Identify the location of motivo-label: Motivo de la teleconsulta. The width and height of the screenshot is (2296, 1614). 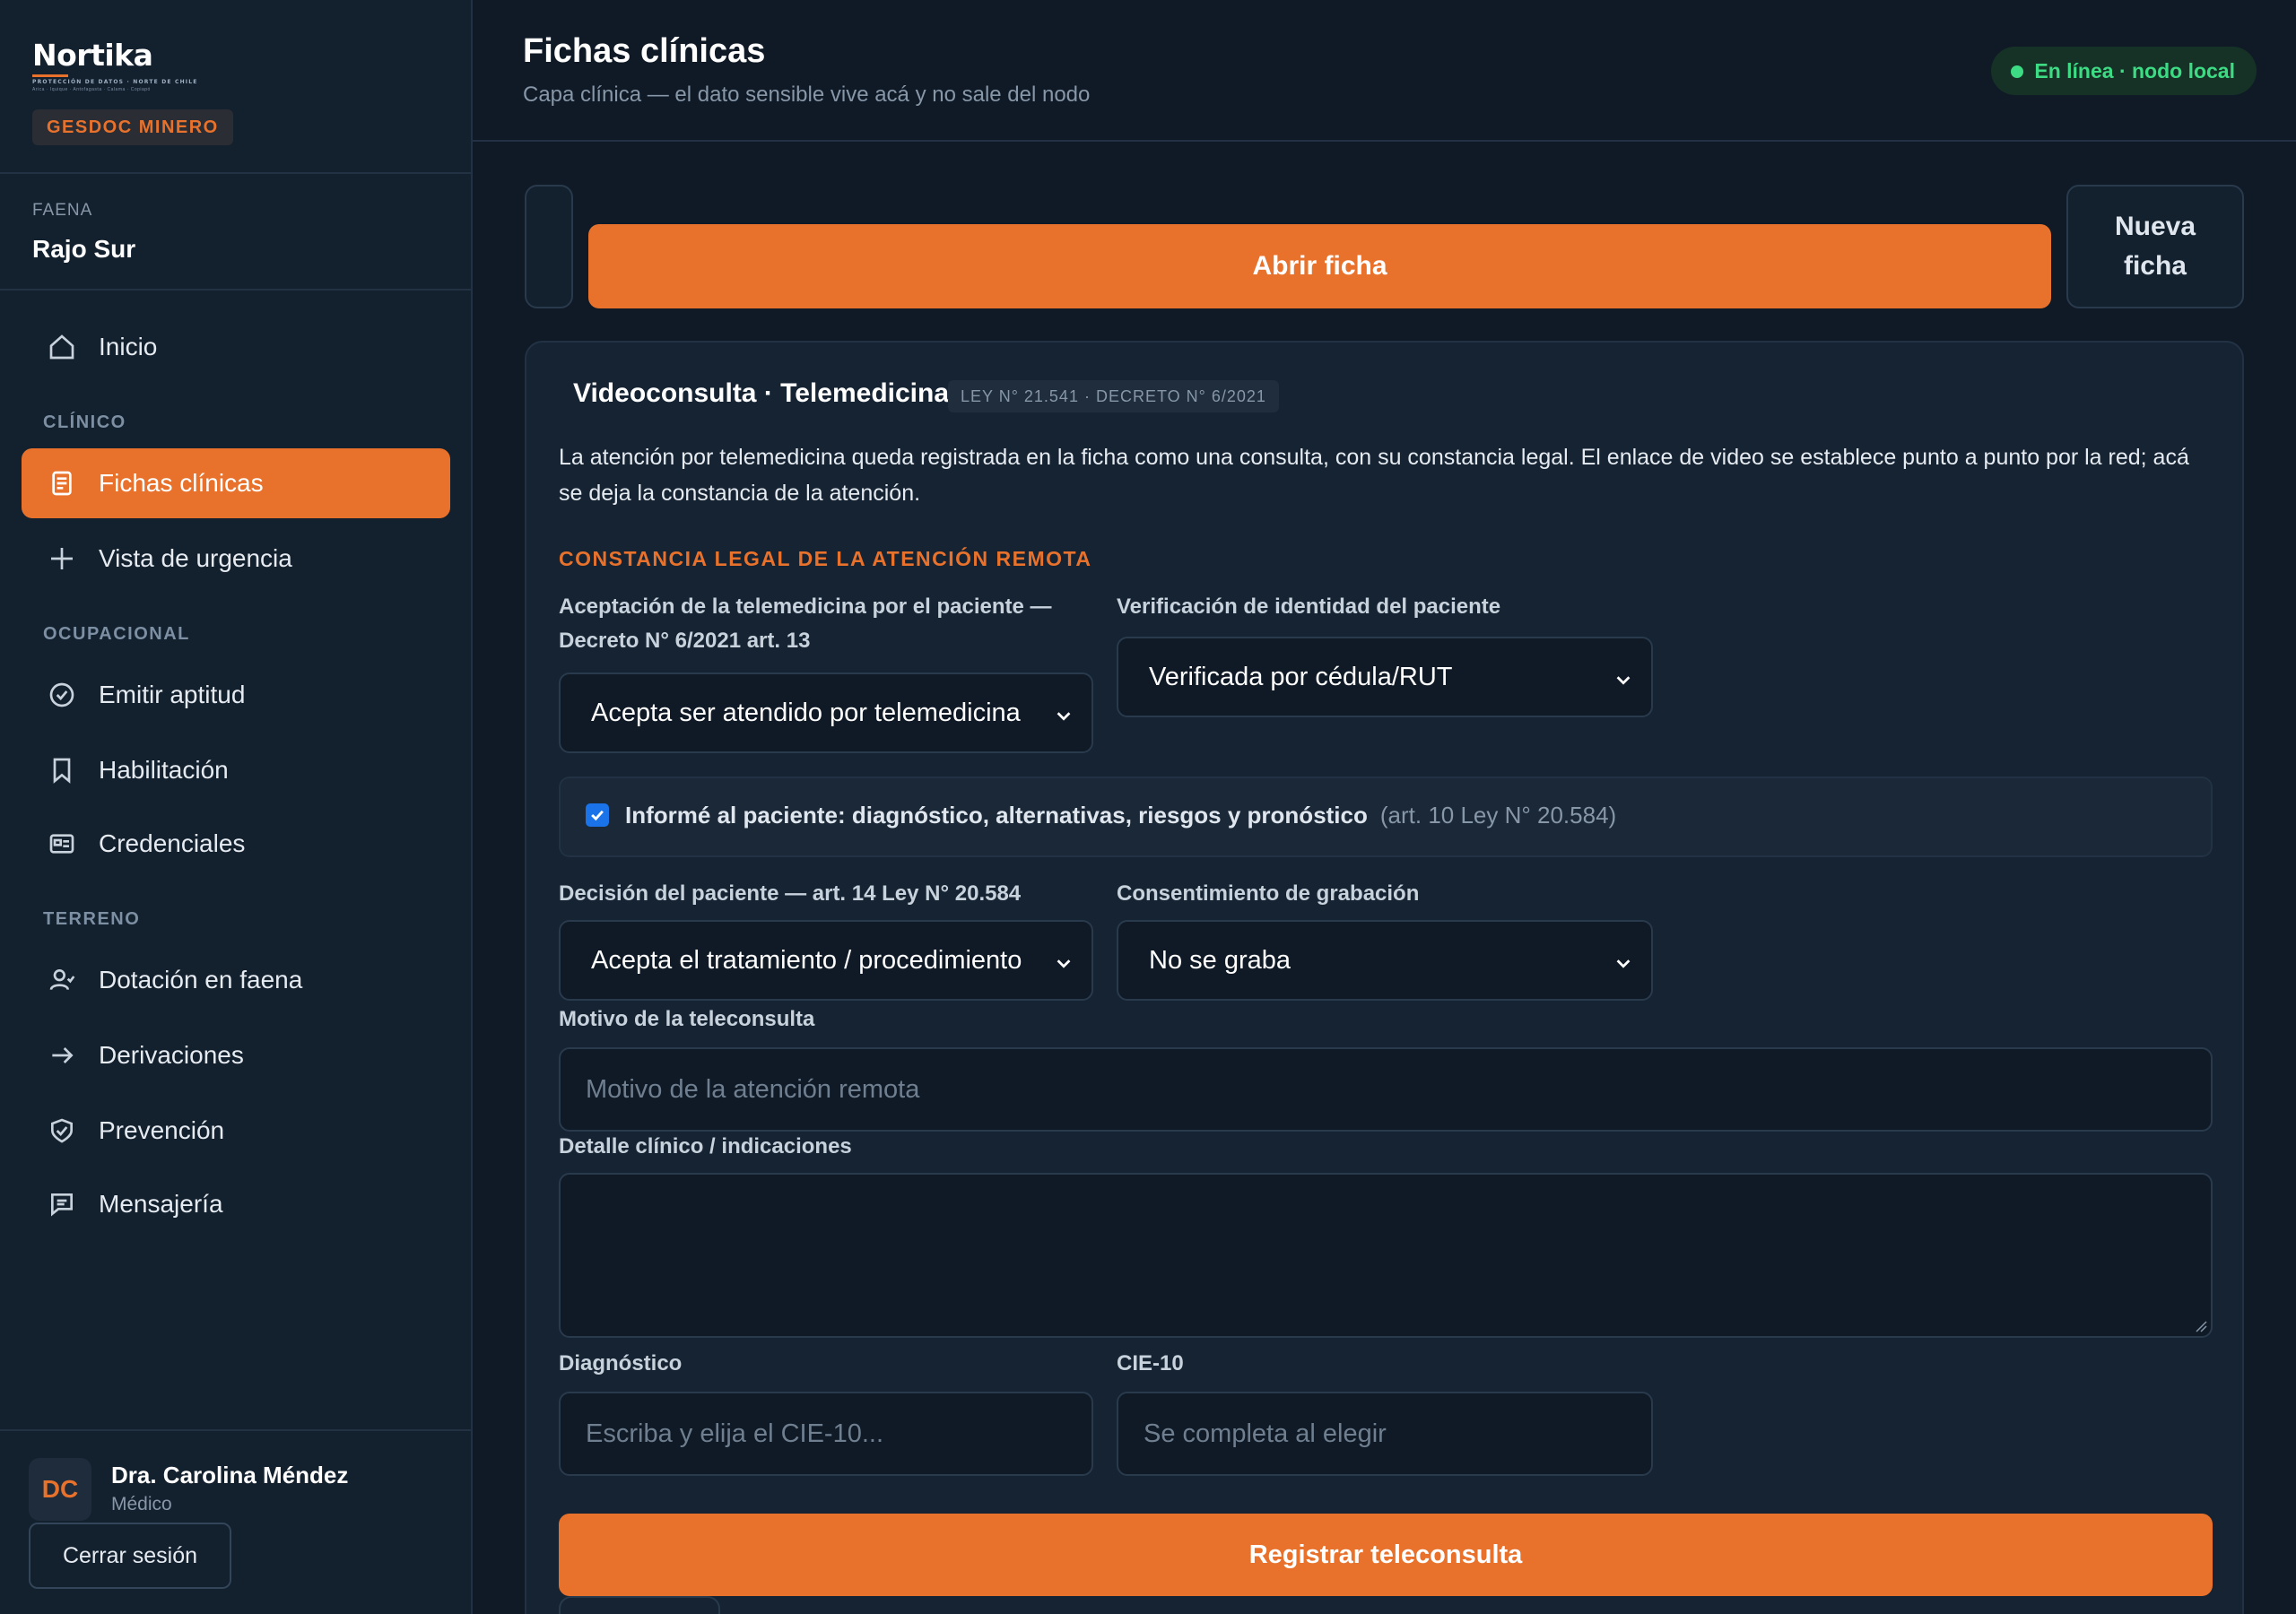
(687, 1019).